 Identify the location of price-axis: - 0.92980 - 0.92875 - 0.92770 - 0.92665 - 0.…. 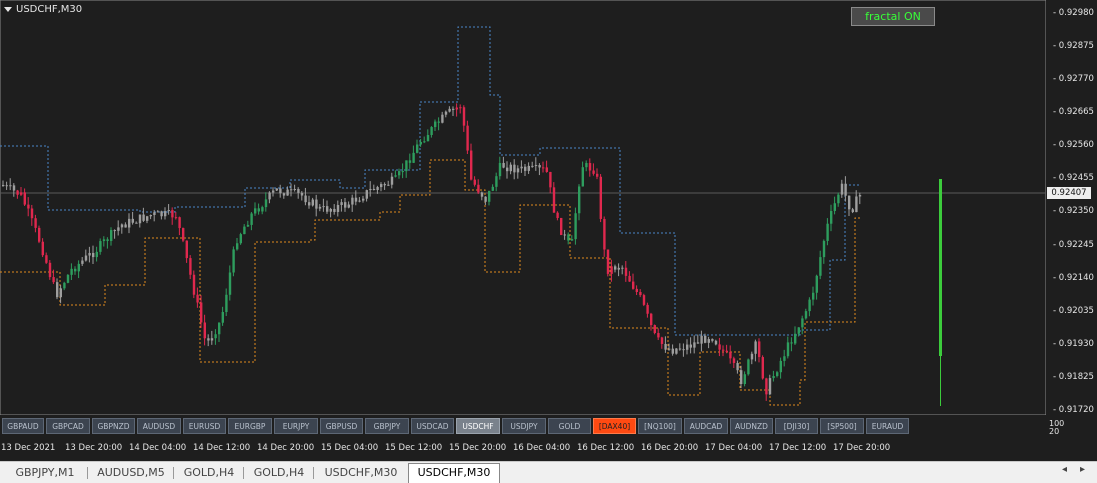
(1071, 207).